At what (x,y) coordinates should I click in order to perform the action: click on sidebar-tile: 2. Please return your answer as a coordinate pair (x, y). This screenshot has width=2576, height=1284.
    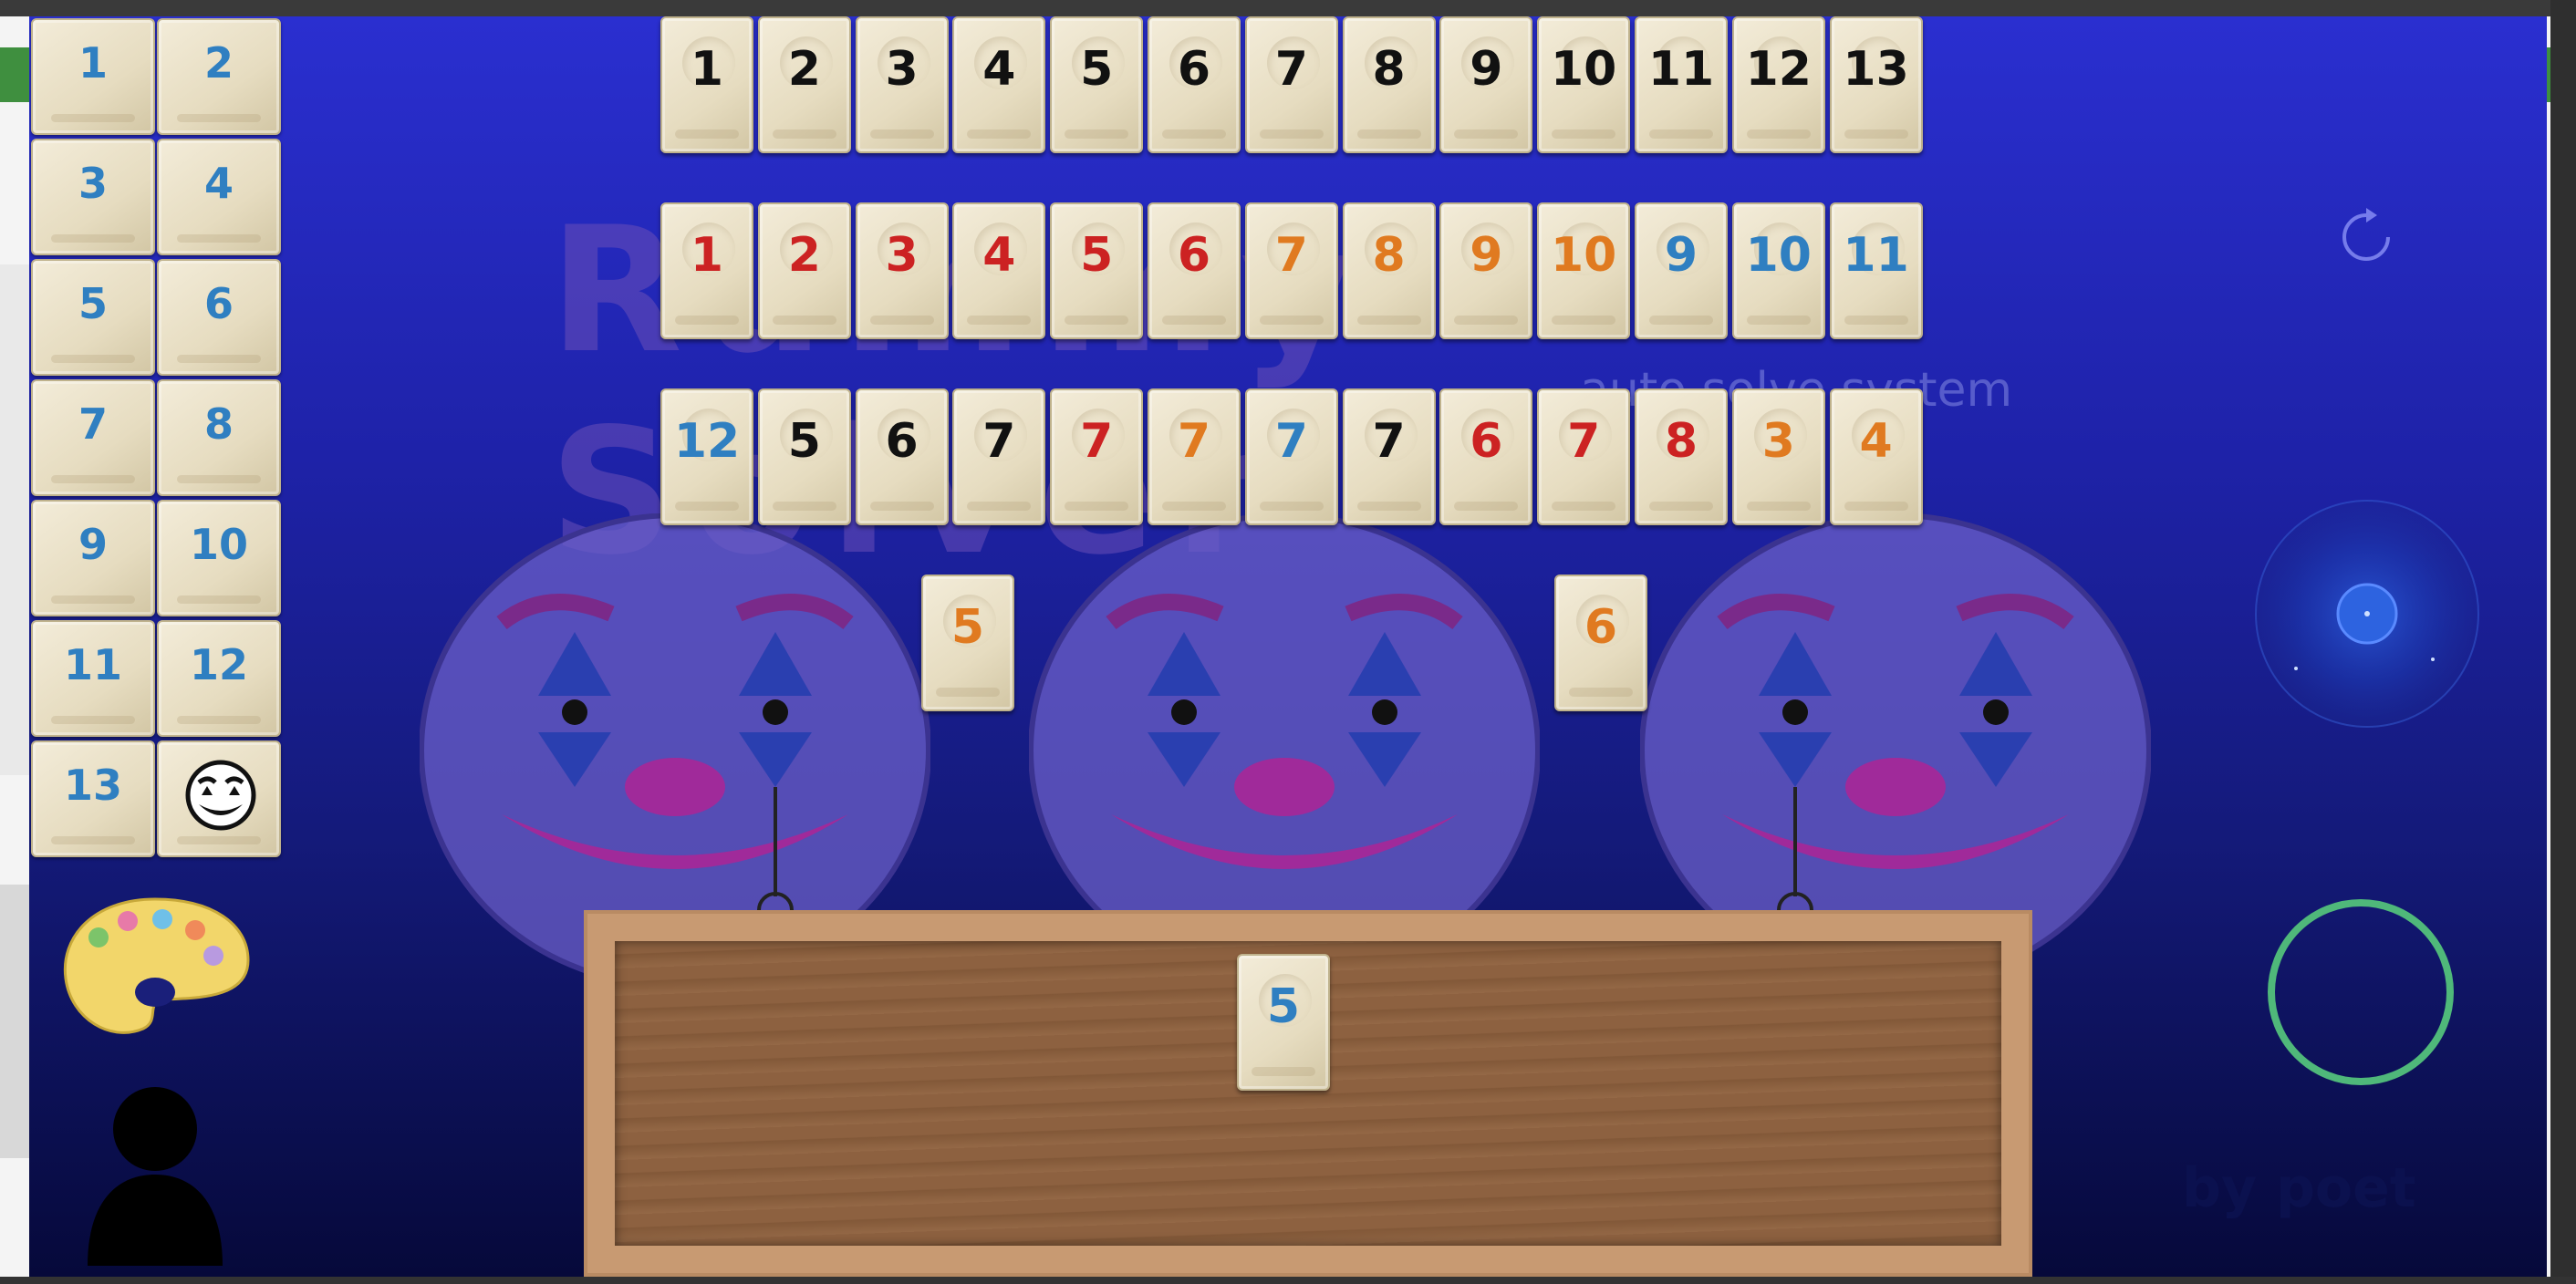
    Looking at the image, I should click on (219, 76).